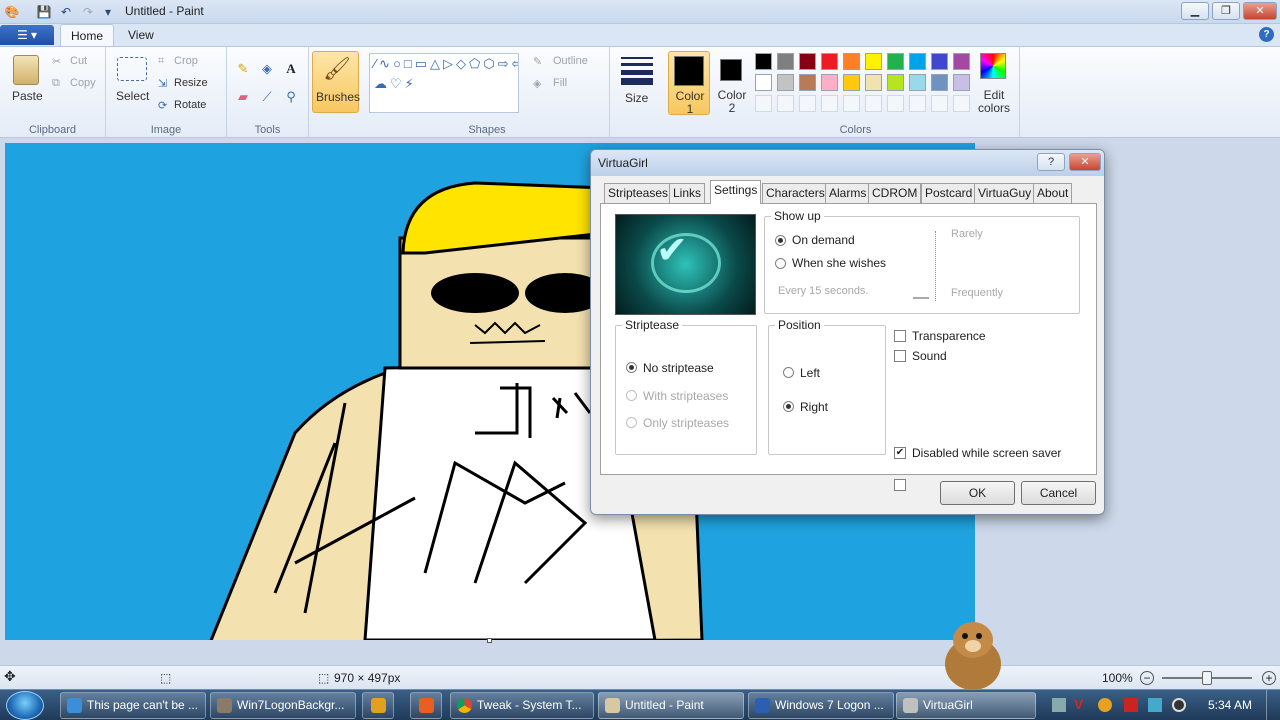  Describe the element at coordinates (243, 97) in the screenshot. I see `eraser-icon: ▰` at that location.